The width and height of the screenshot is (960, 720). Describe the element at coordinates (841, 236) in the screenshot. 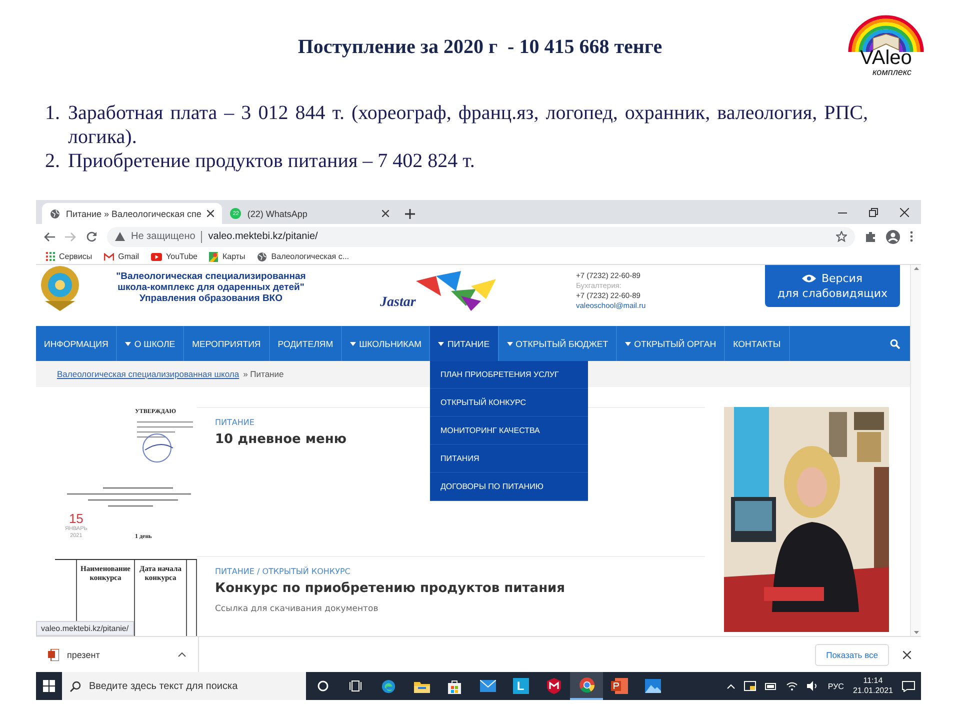

I see `star-icon` at that location.